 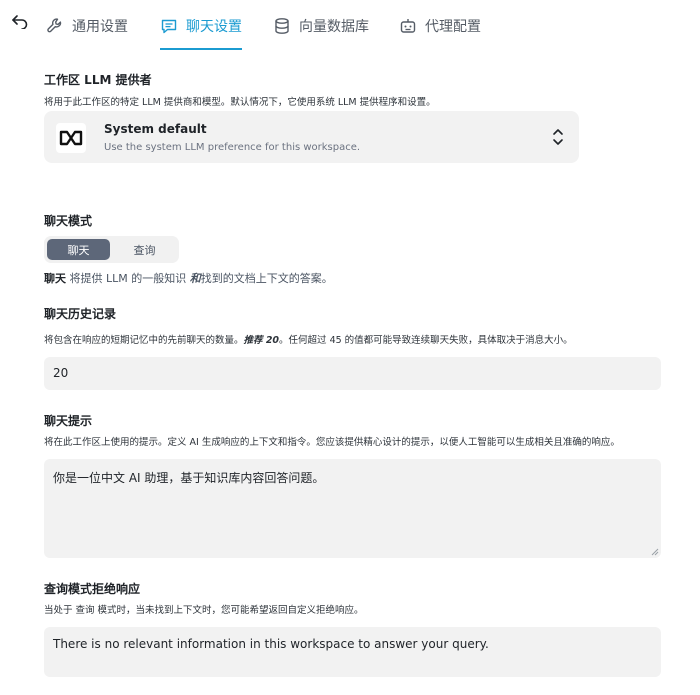 I want to click on chevron-up-down-icon, so click(x=558, y=137).